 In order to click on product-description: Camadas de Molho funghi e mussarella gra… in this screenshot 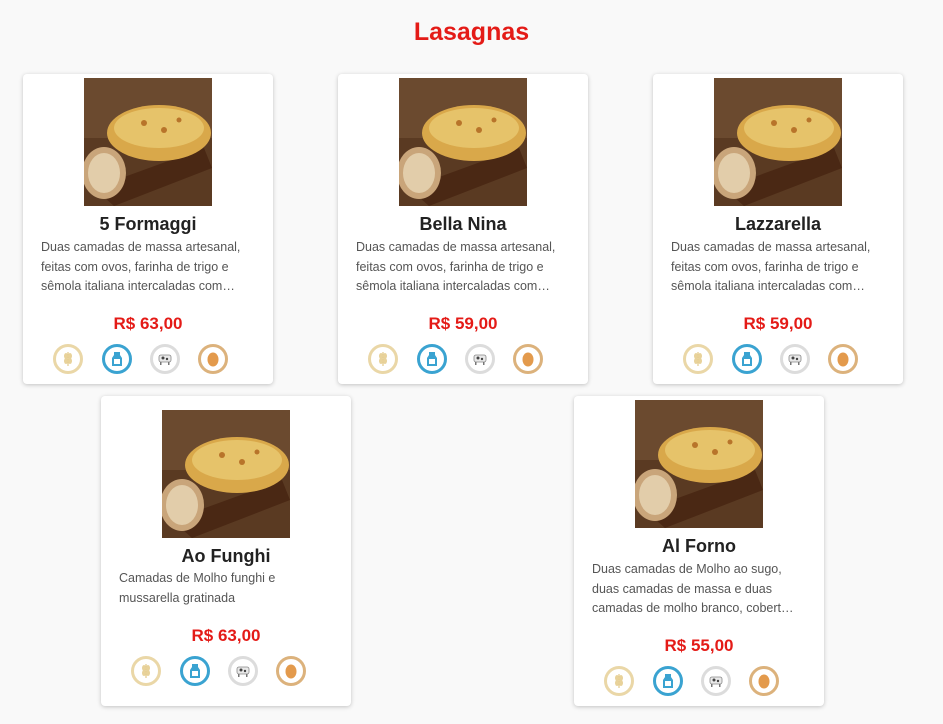, I will do `click(197, 588)`.